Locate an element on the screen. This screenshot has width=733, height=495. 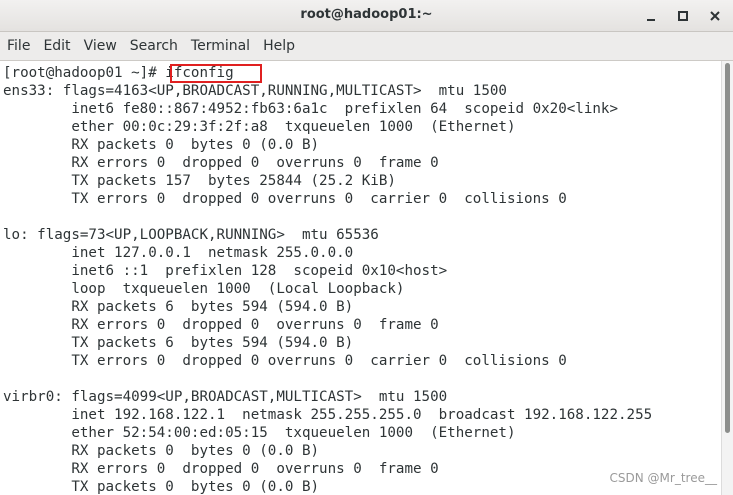
close-icon is located at coordinates (715, 16).